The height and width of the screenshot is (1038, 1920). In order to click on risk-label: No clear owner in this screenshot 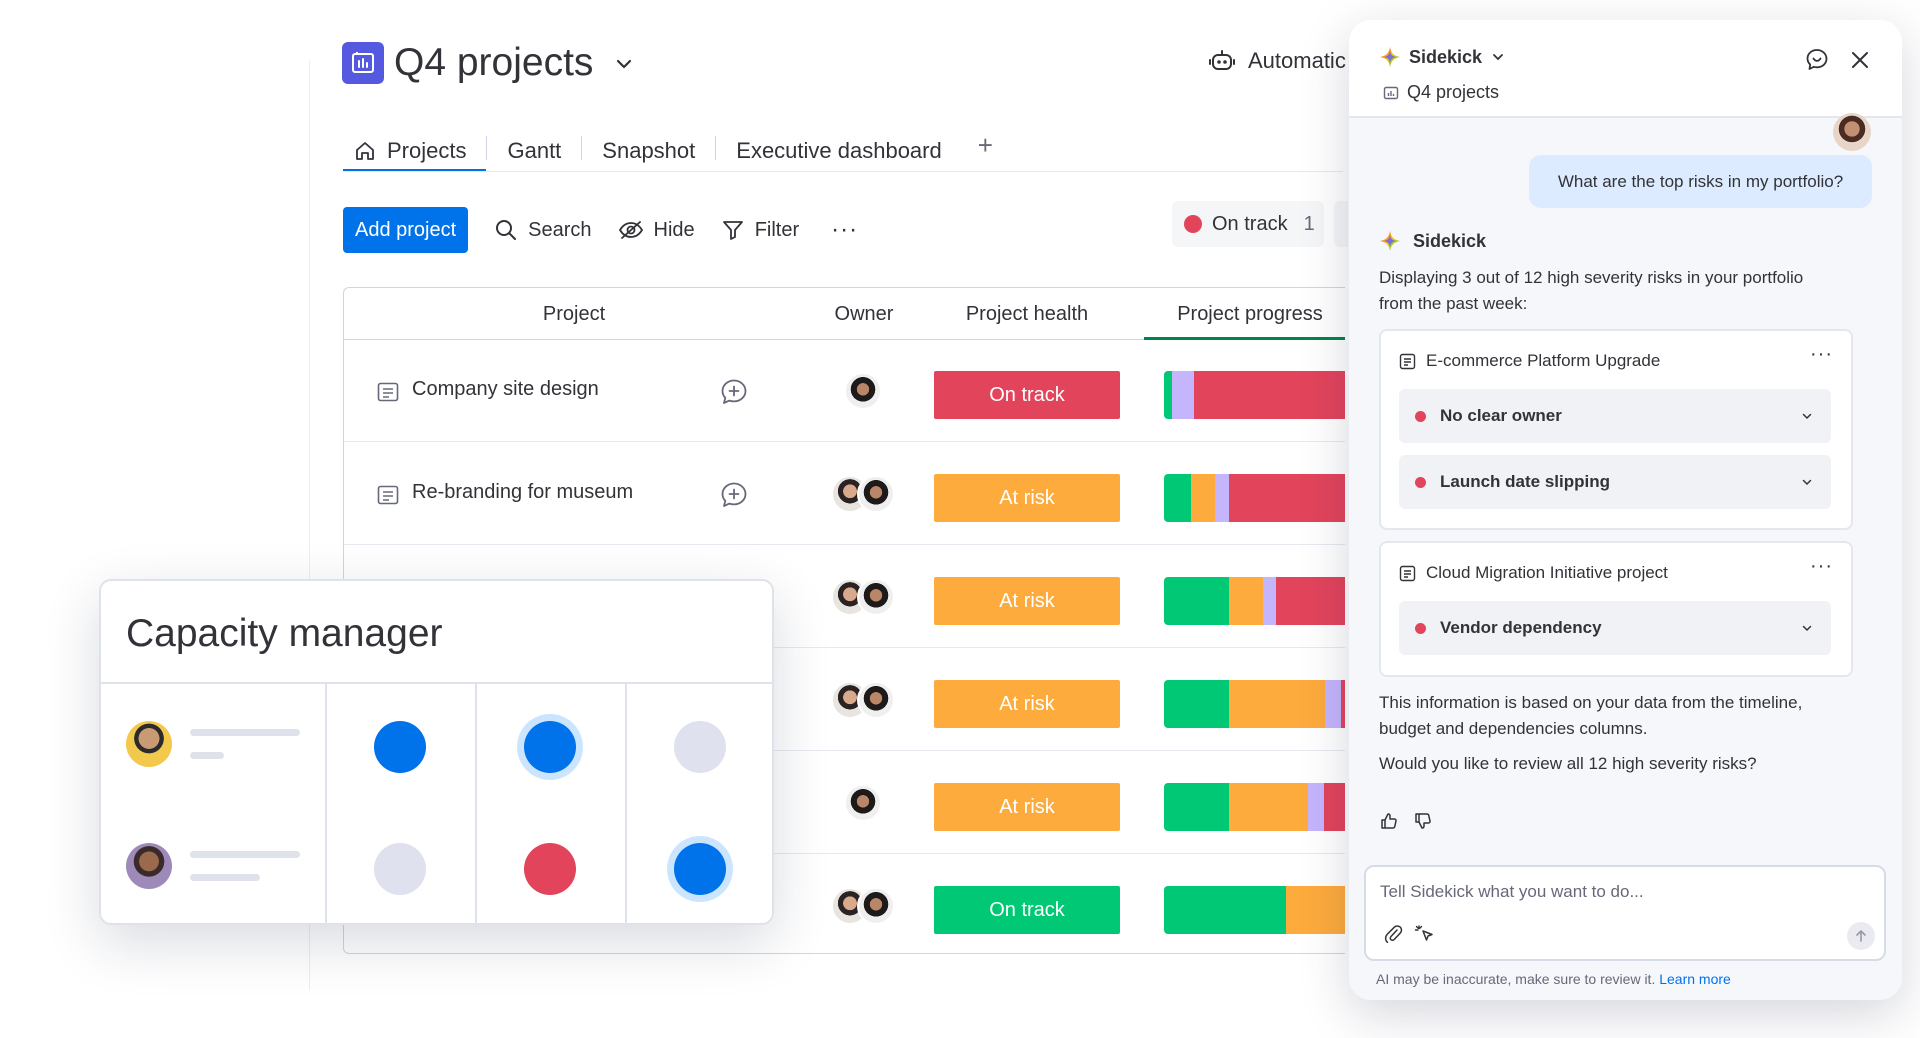, I will do `click(1501, 415)`.